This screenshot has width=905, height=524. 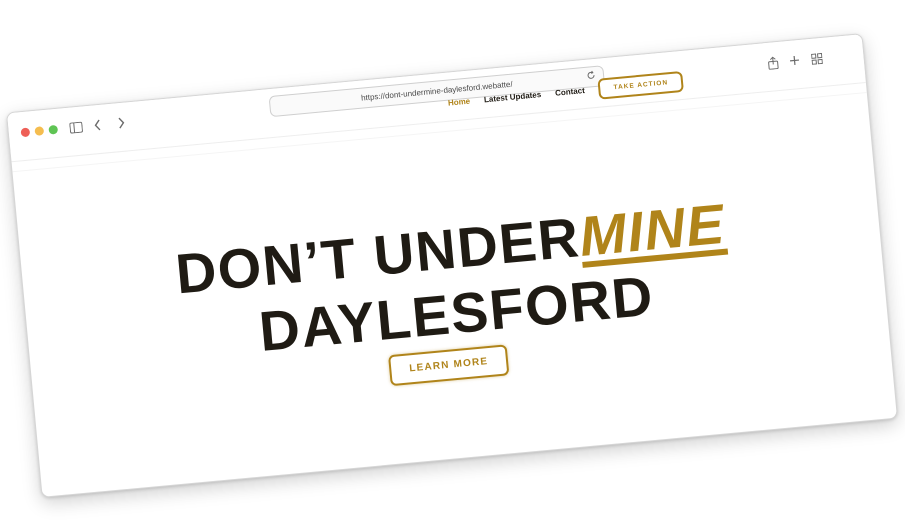 What do you see at coordinates (773, 63) in the screenshot?
I see `share-icon` at bounding box center [773, 63].